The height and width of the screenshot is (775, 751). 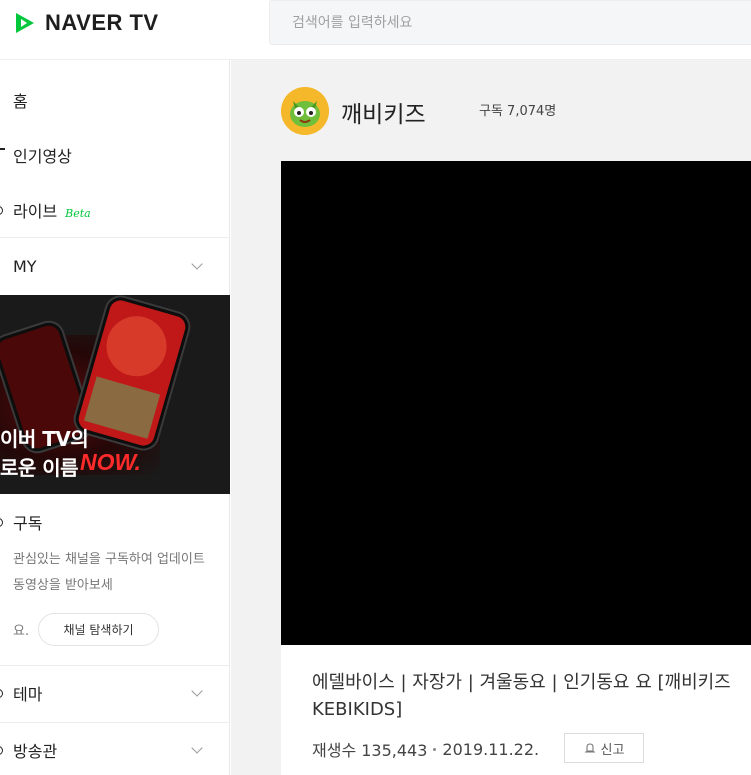 I want to click on logo-text: NAVER TV, so click(x=102, y=22).